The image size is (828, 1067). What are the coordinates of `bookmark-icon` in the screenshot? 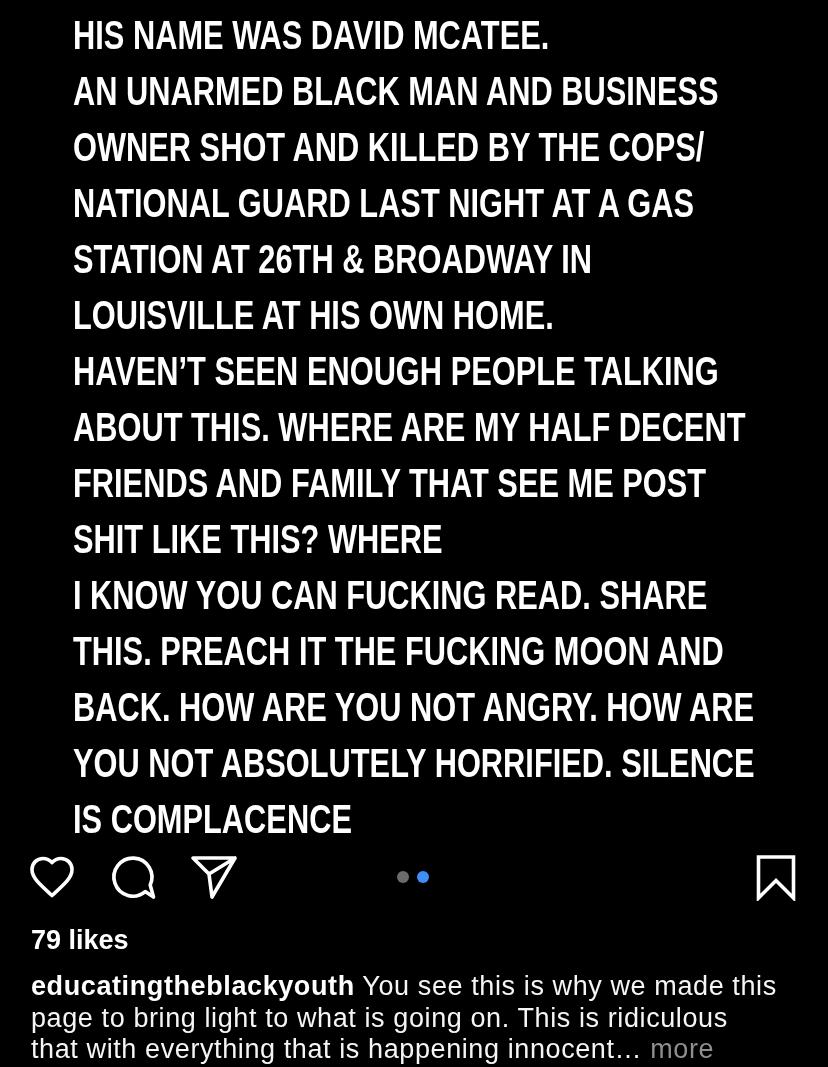 It's located at (776, 877).